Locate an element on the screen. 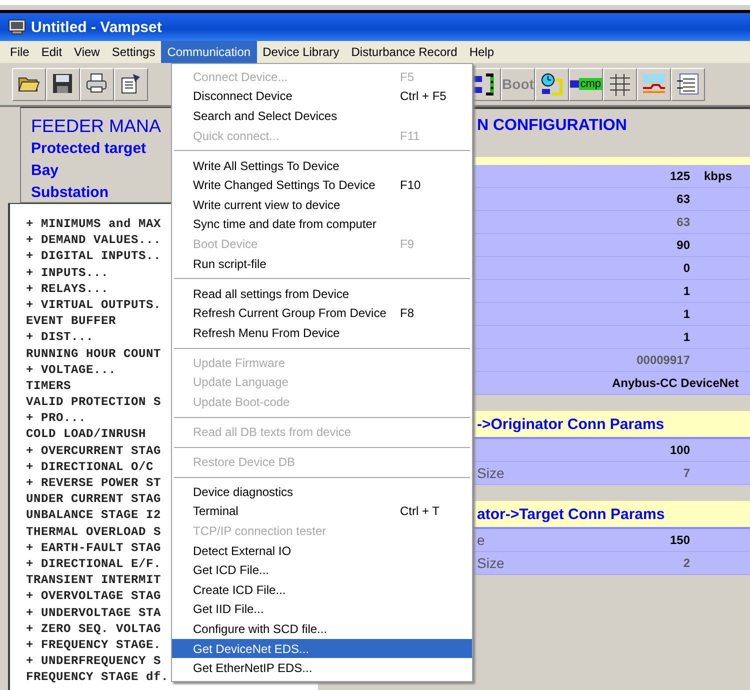  grid-icon is located at coordinates (620, 84).